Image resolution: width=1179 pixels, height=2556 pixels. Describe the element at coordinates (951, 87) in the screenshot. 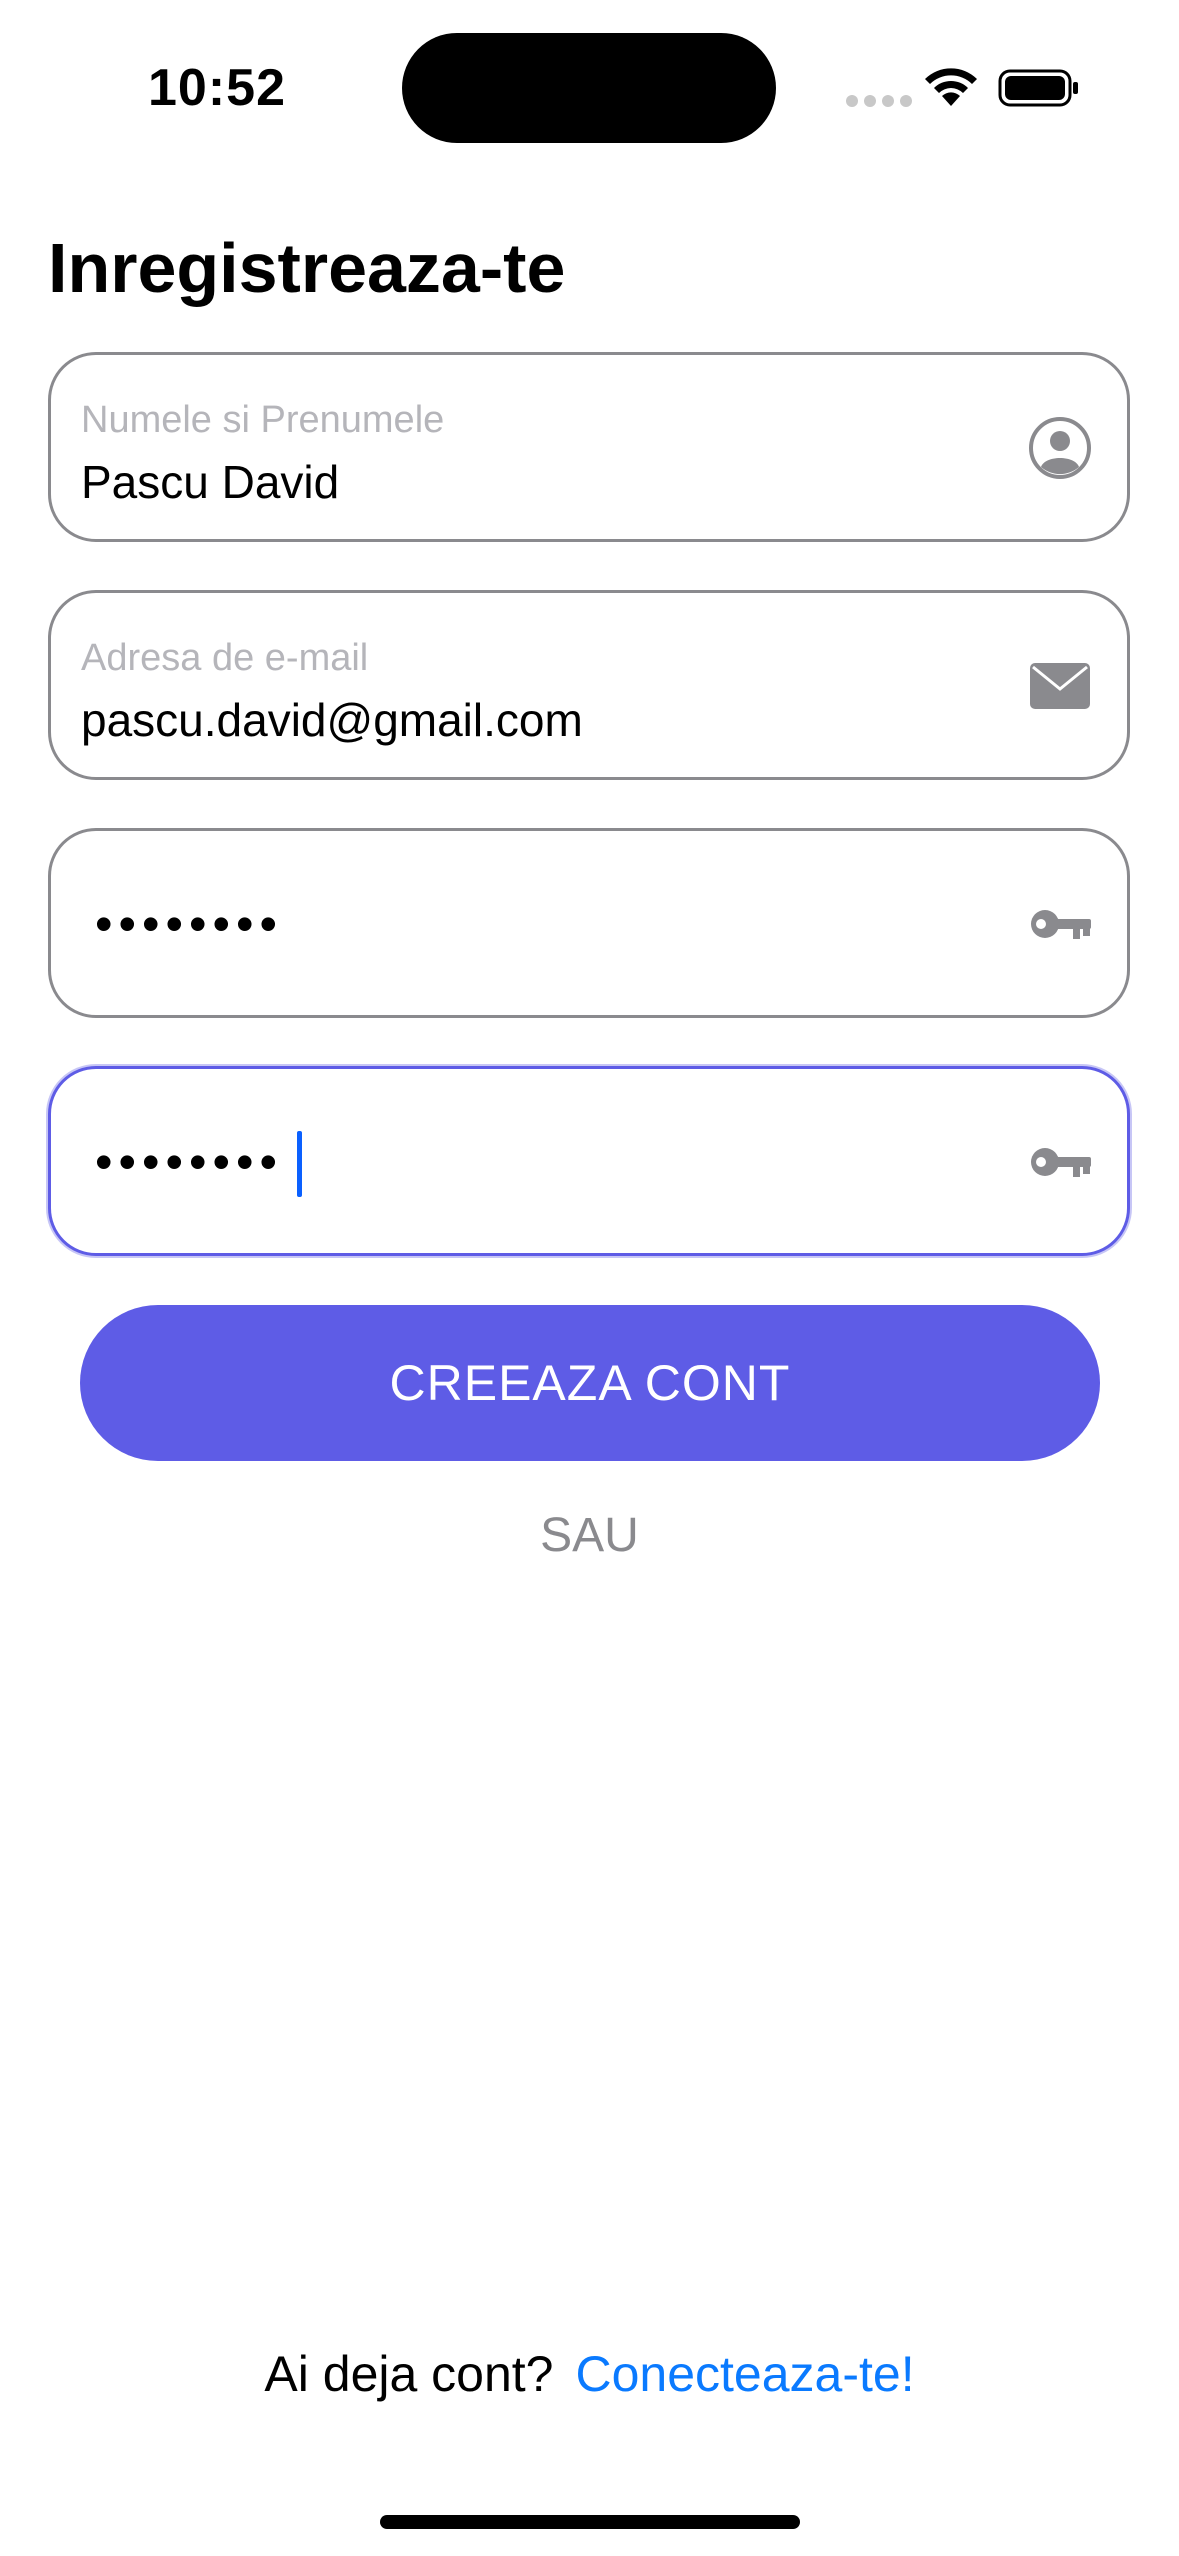

I see `wifi-icon` at that location.